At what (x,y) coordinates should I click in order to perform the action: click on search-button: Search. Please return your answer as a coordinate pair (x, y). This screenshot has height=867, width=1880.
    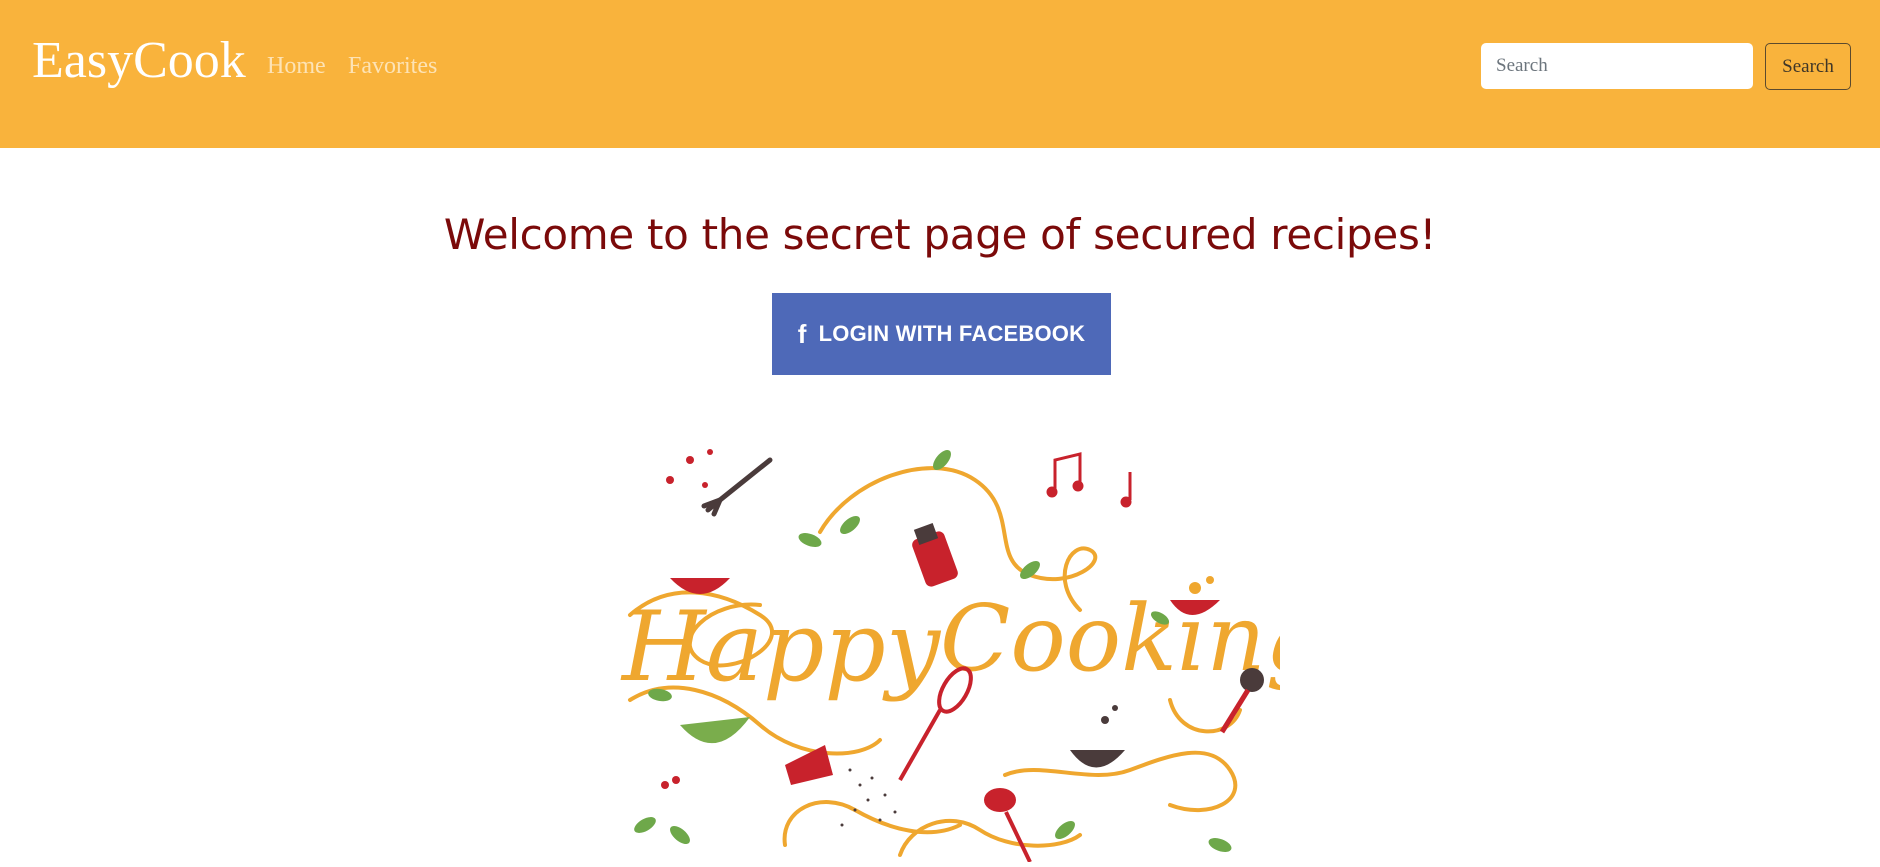
    Looking at the image, I should click on (1808, 66).